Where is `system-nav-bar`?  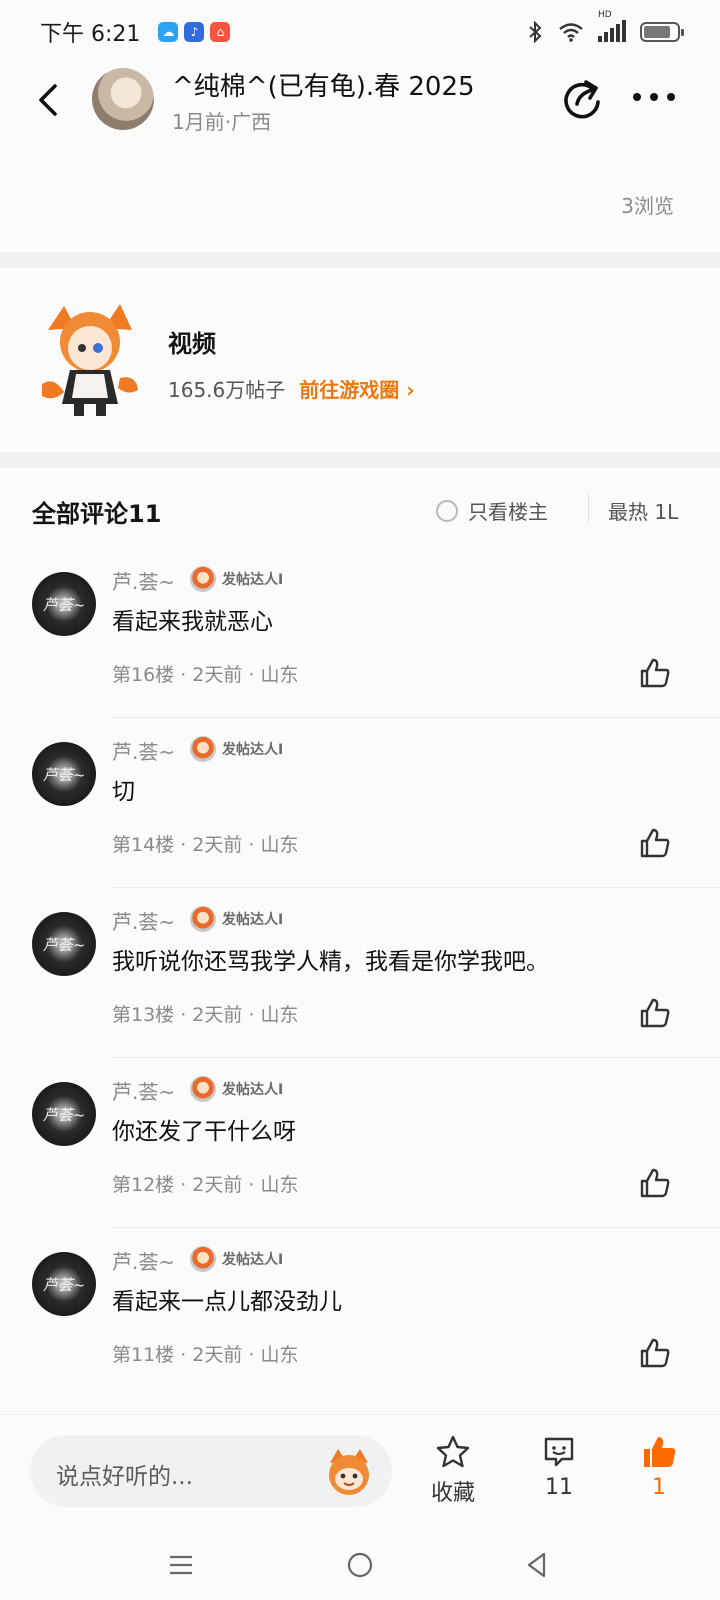
system-nav-bar is located at coordinates (360, 1565).